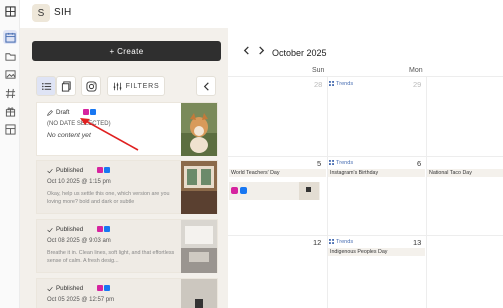 The image size is (503, 308). I want to click on calendar-header: October 2025, so click(365, 54).